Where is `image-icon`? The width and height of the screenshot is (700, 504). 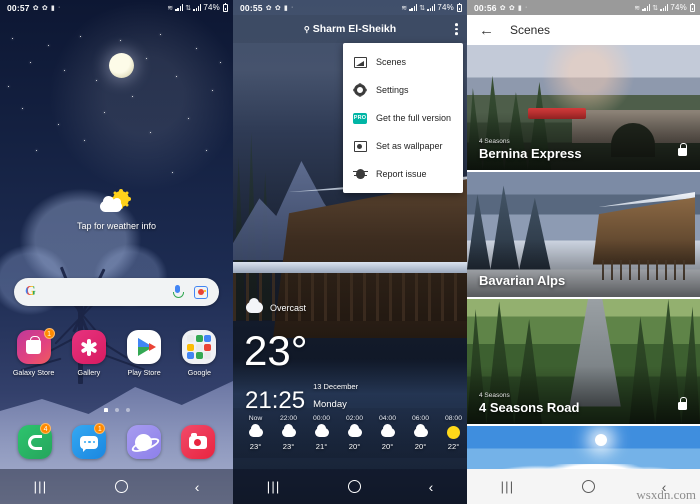 image-icon is located at coordinates (360, 62).